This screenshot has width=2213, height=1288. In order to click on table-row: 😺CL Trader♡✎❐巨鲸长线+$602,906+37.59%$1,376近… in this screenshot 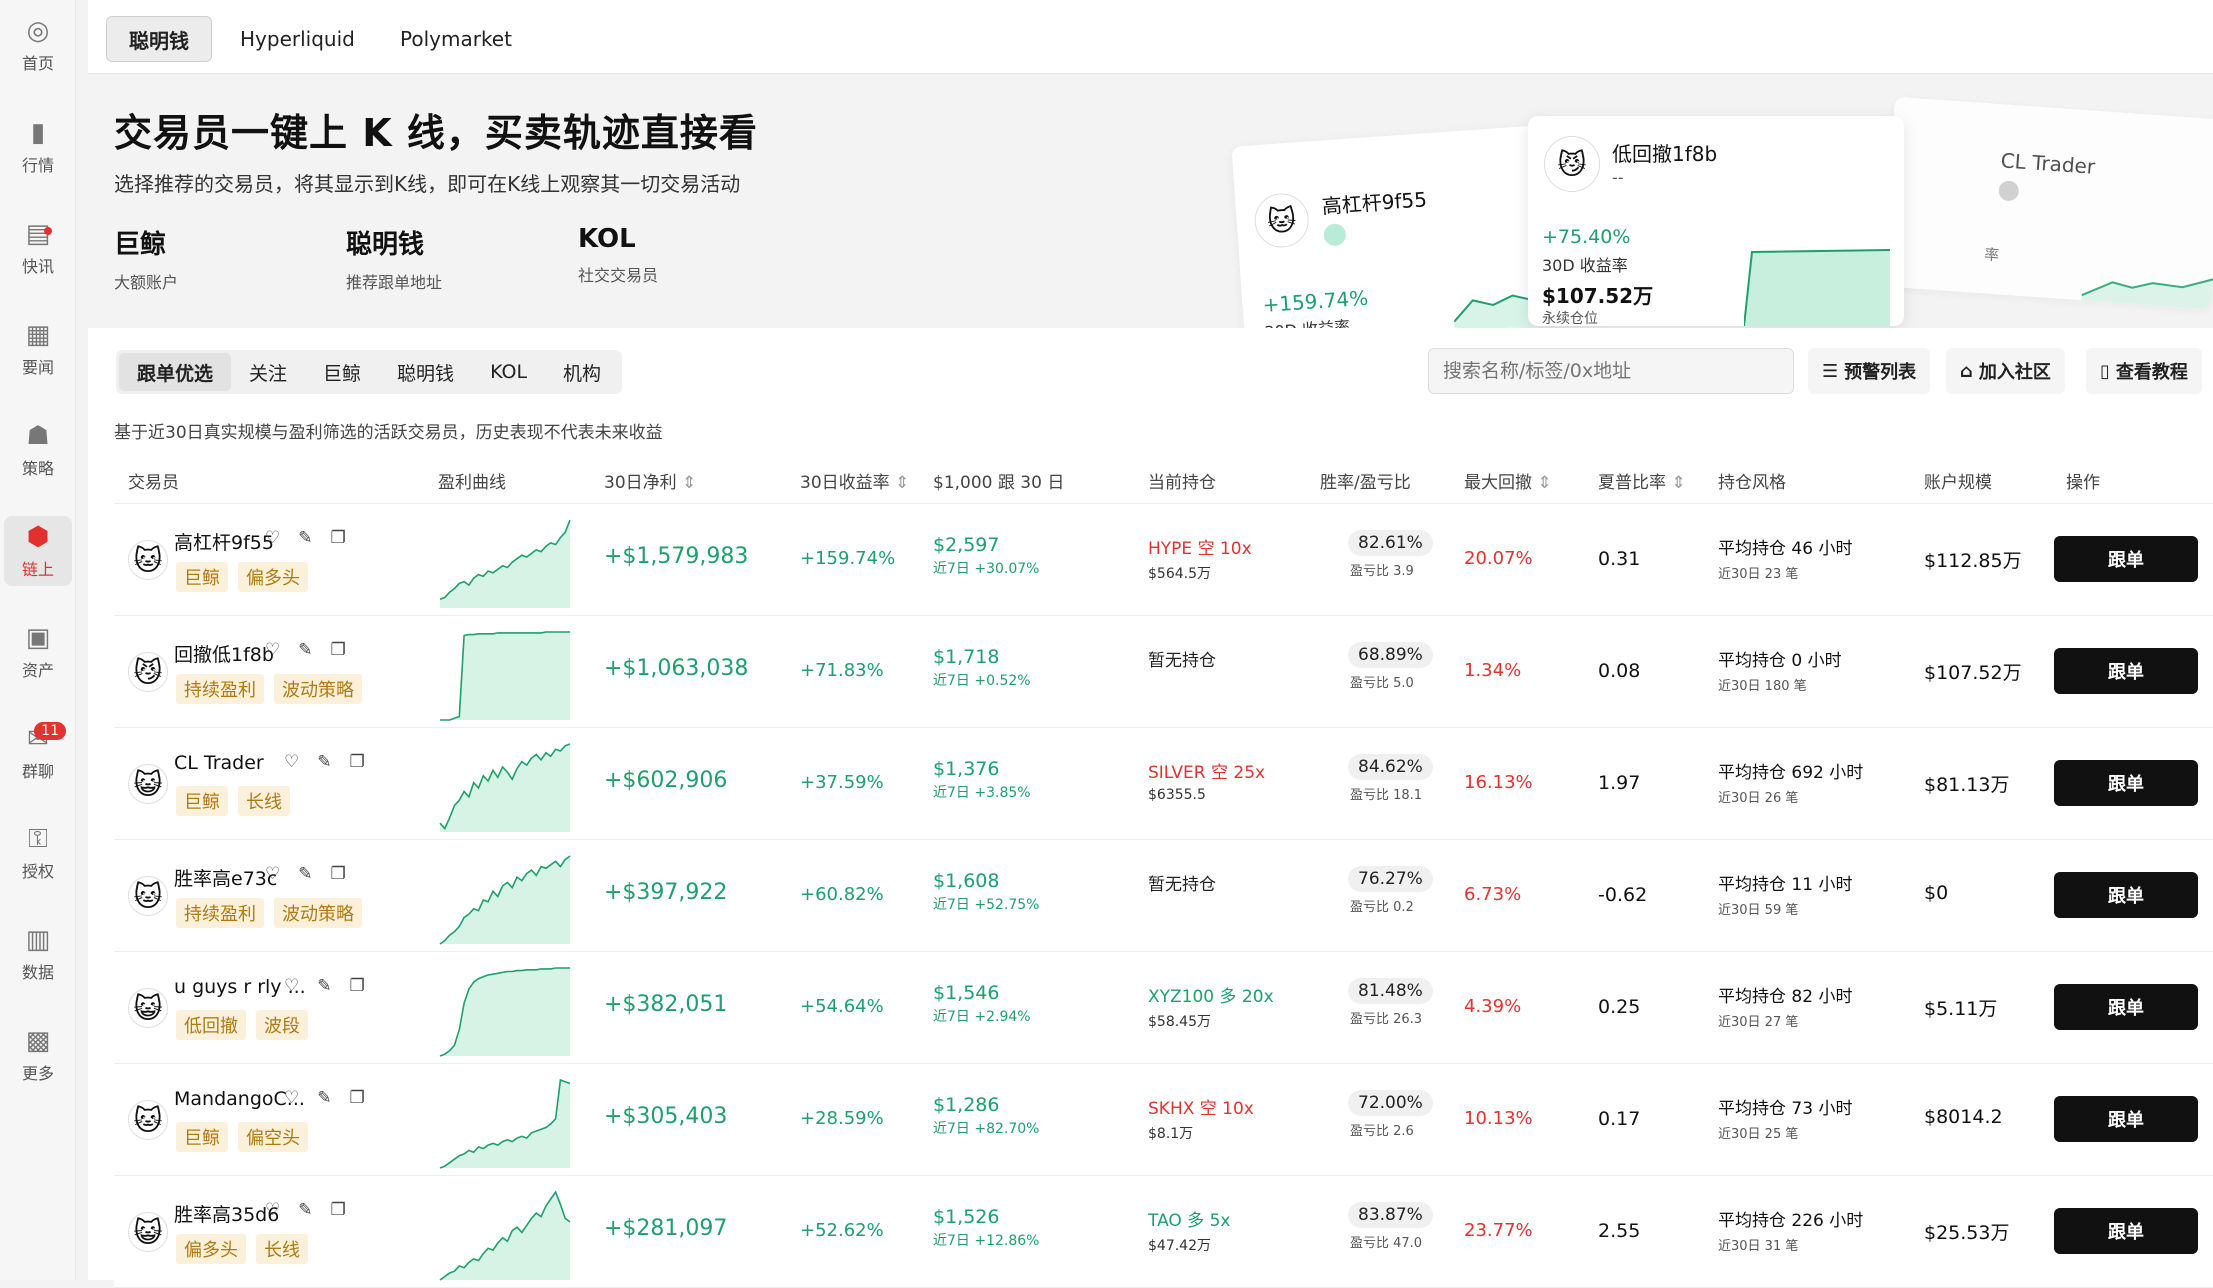, I will do `click(1163, 784)`.